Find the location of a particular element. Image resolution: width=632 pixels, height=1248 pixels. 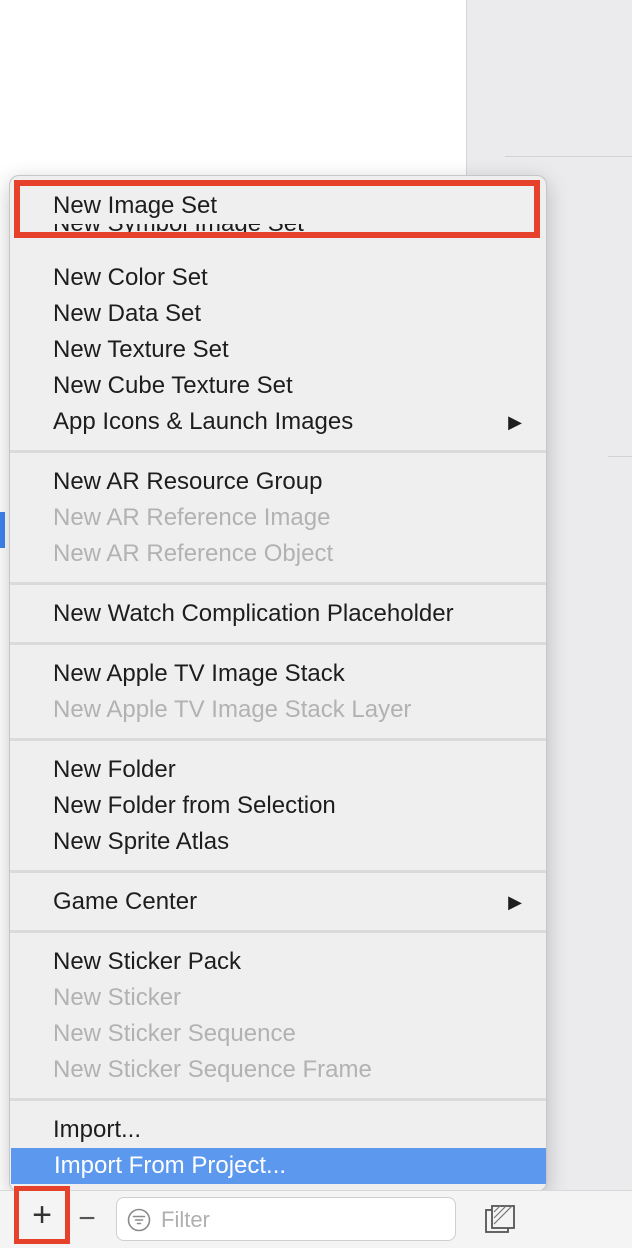

filter-field is located at coordinates (286, 1219).